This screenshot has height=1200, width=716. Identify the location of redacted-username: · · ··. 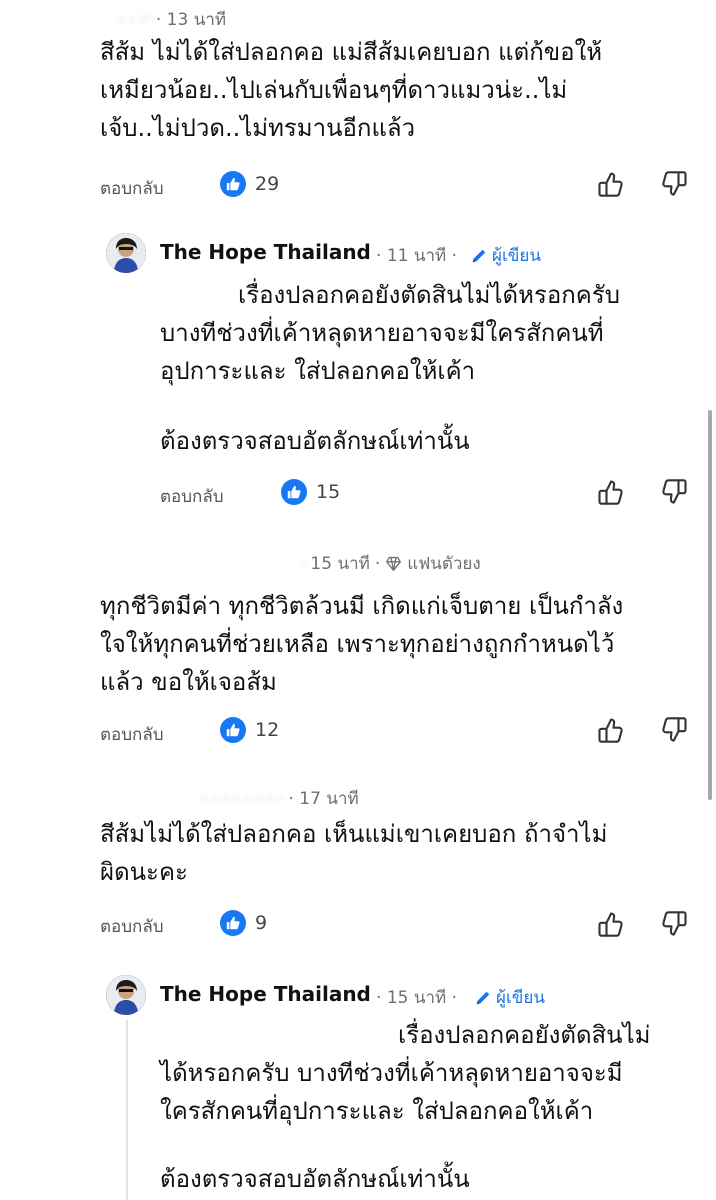
(134, 20).